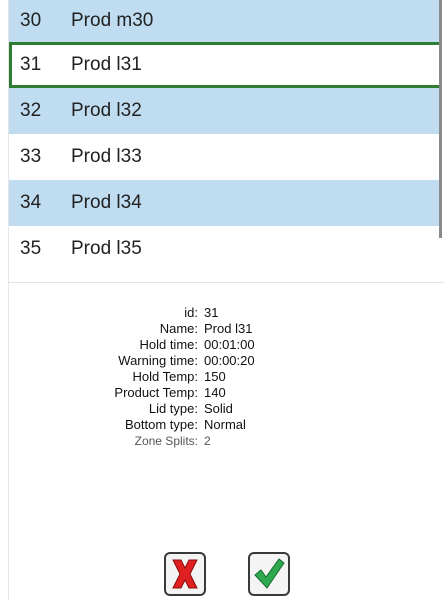 The height and width of the screenshot is (600, 444). I want to click on list-item-name: Prod l35, so click(106, 248).